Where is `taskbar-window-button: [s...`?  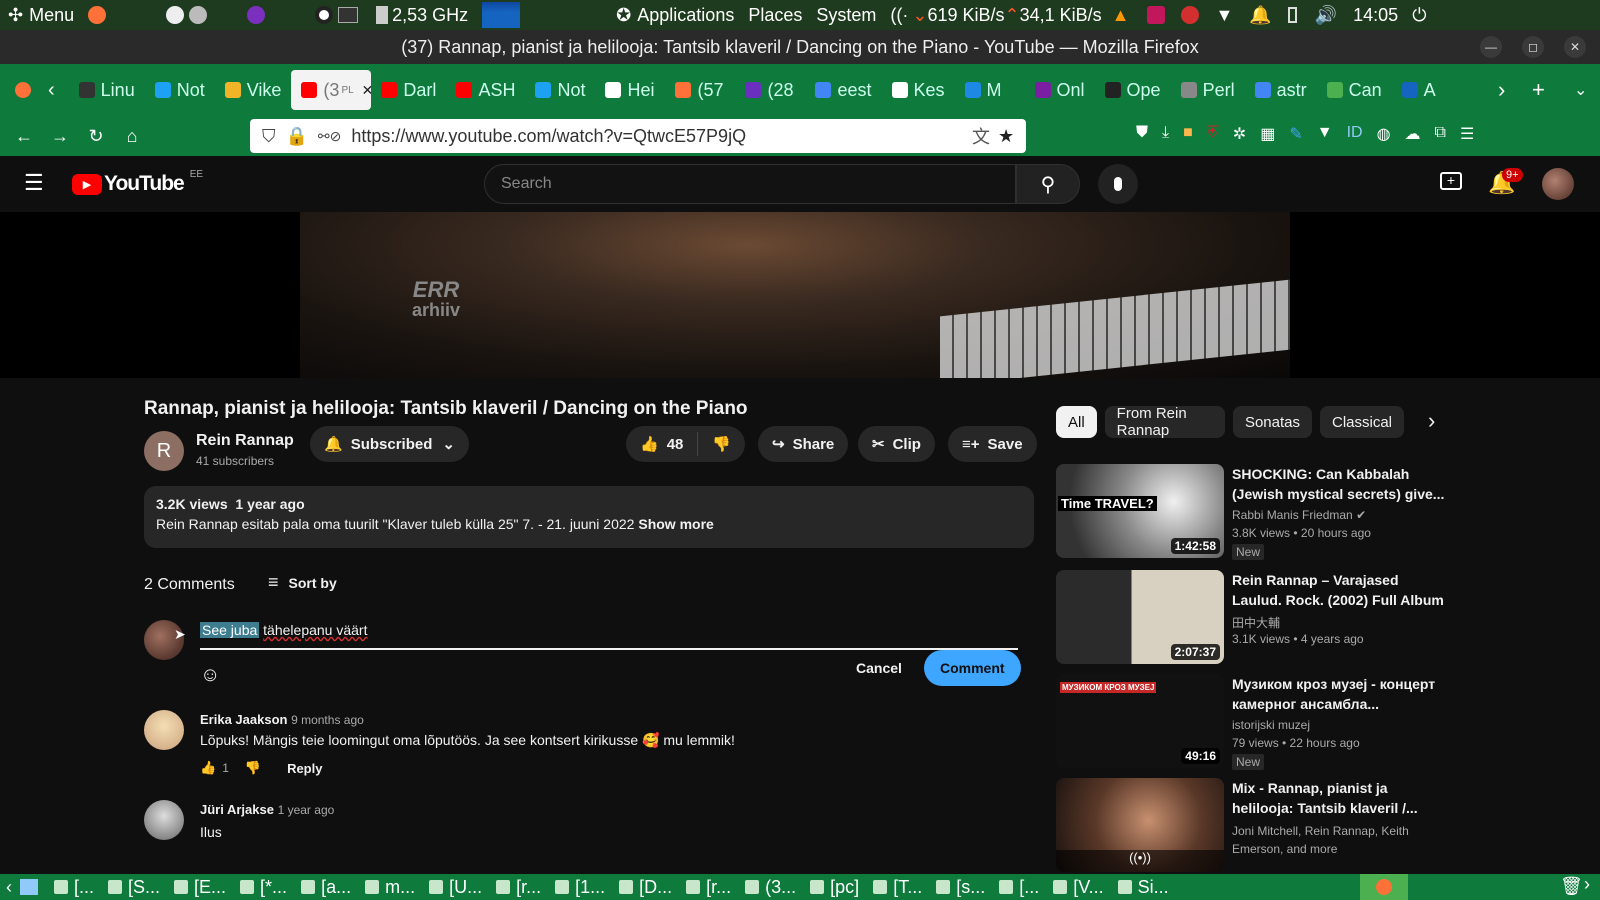
taskbar-window-button: [s... is located at coordinates (960, 887).